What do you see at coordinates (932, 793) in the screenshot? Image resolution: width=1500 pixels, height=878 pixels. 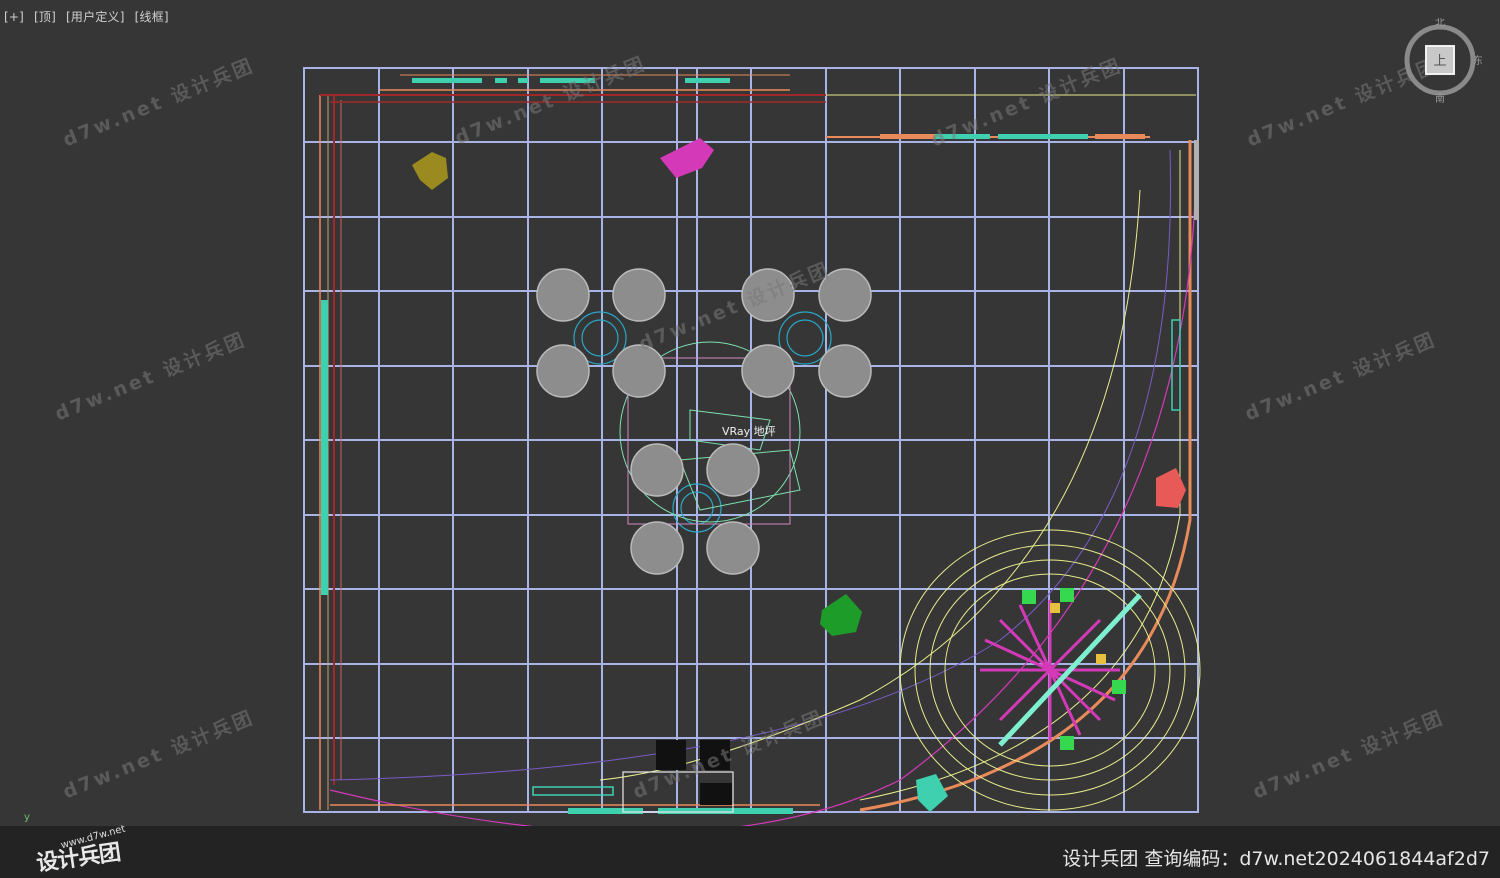 I see `plant-teal` at bounding box center [932, 793].